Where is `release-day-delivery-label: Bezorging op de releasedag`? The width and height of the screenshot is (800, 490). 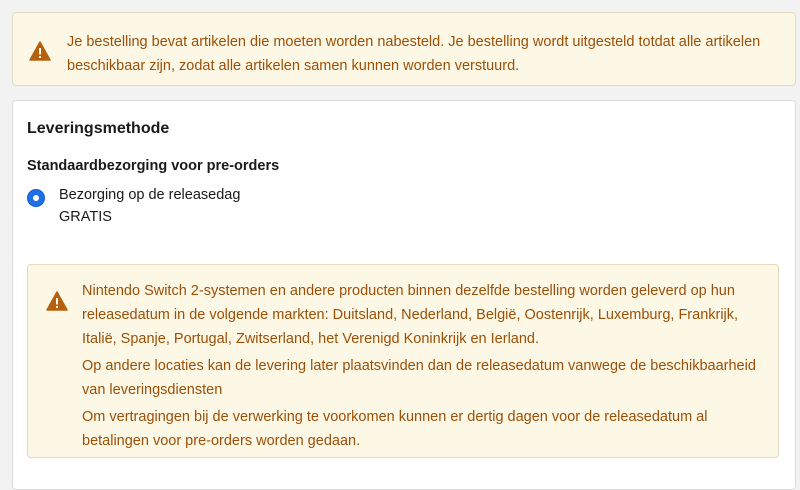
release-day-delivery-label: Bezorging op de releasedag is located at coordinates (149, 195).